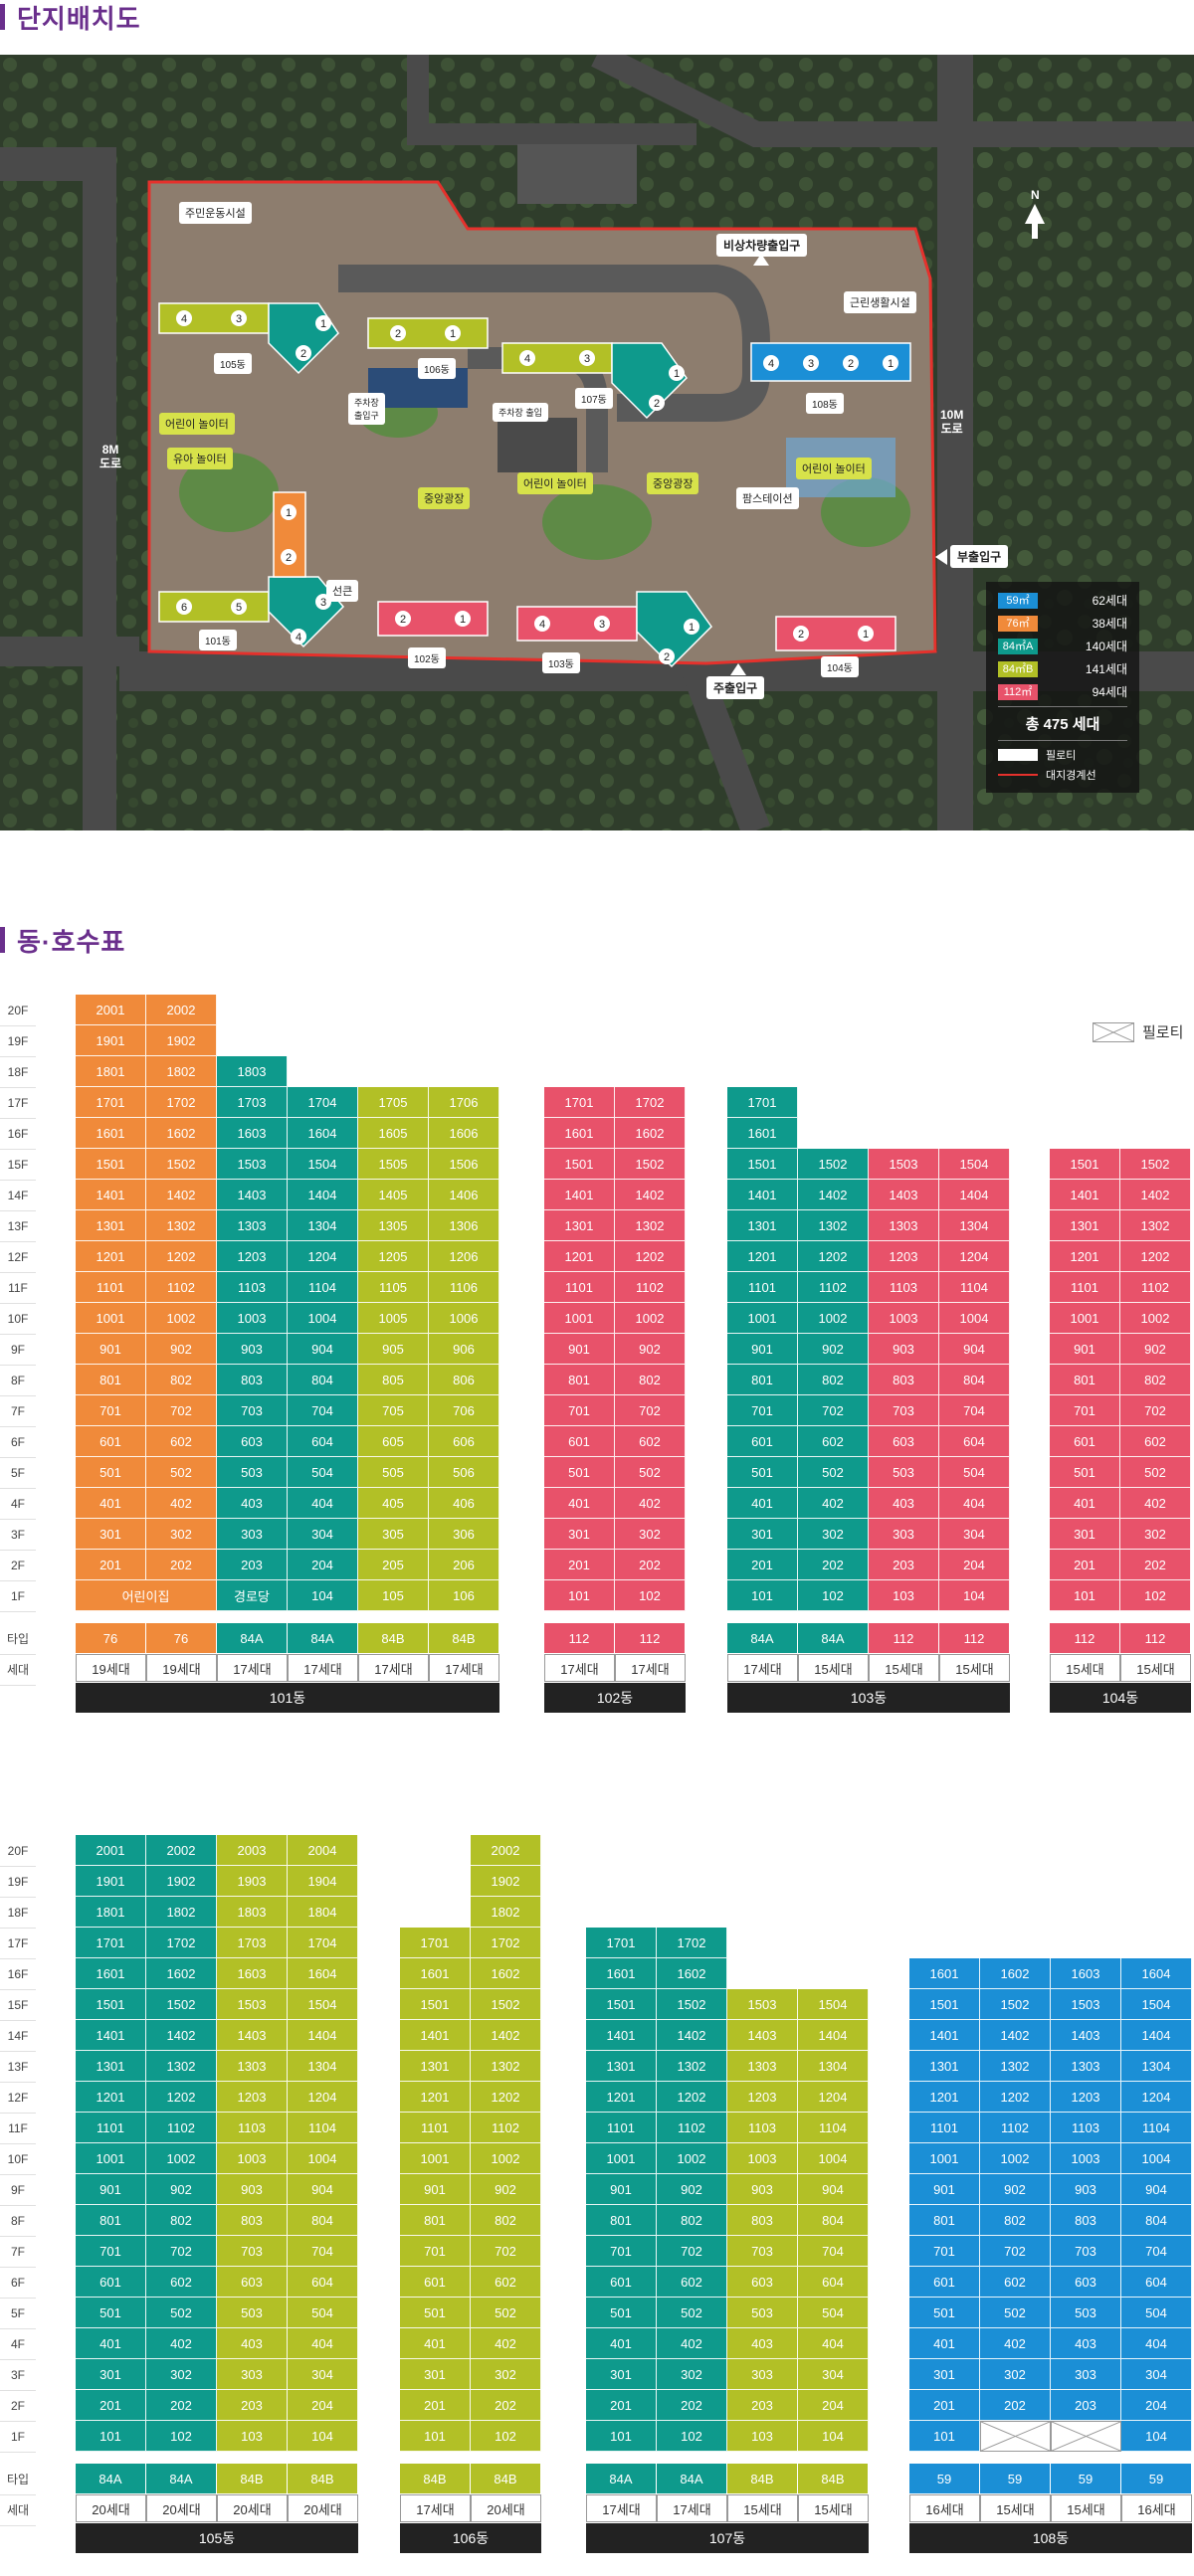 The width and height of the screenshot is (1194, 2576). What do you see at coordinates (944, 2343) in the screenshot?
I see `unit-cell: 401` at bounding box center [944, 2343].